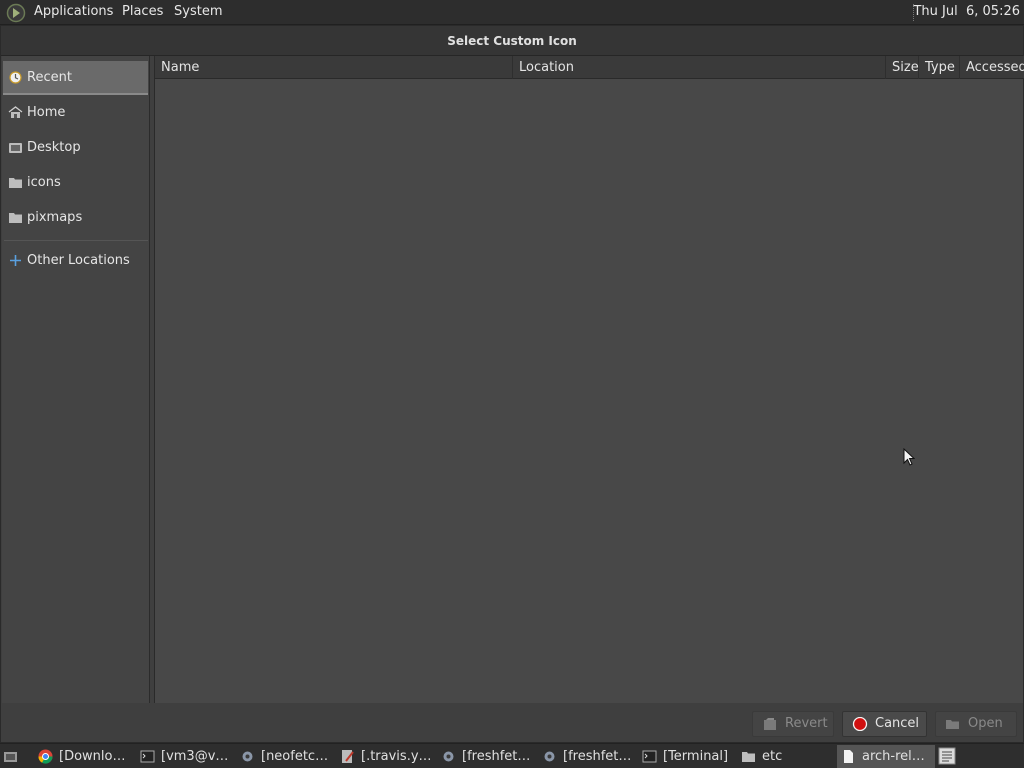  Describe the element at coordinates (848, 756) in the screenshot. I see `document-icon` at that location.